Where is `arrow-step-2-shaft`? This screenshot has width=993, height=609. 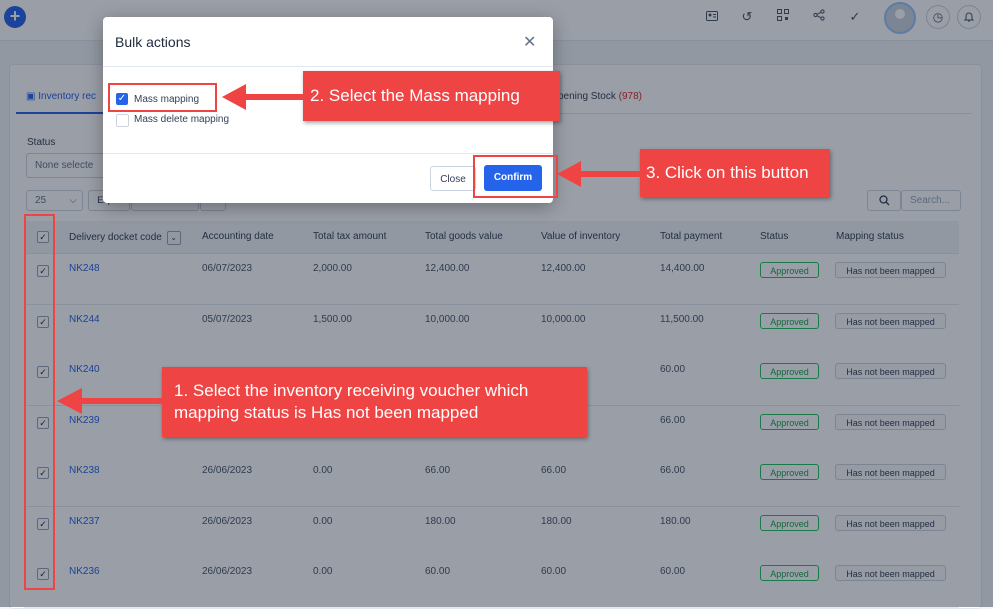
arrow-step-2-shaft is located at coordinates (274, 97).